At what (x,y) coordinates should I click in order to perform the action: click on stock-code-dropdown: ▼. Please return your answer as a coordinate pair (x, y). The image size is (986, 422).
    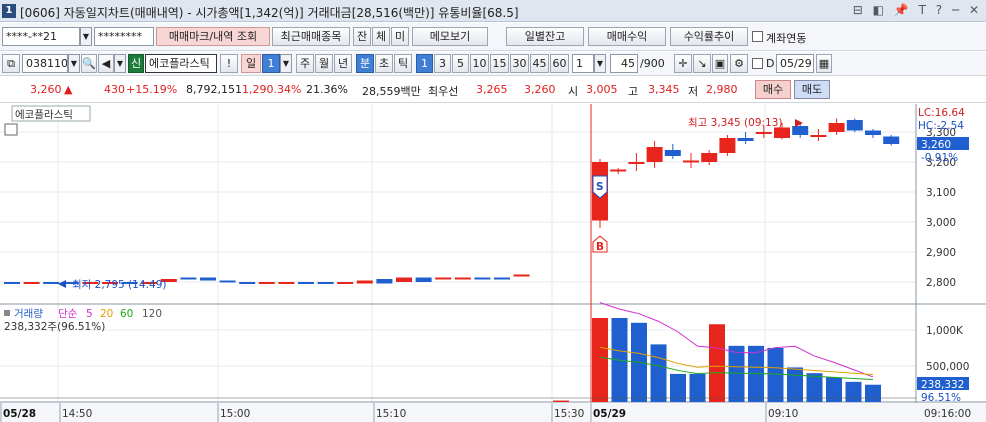
    Looking at the image, I should click on (74, 63).